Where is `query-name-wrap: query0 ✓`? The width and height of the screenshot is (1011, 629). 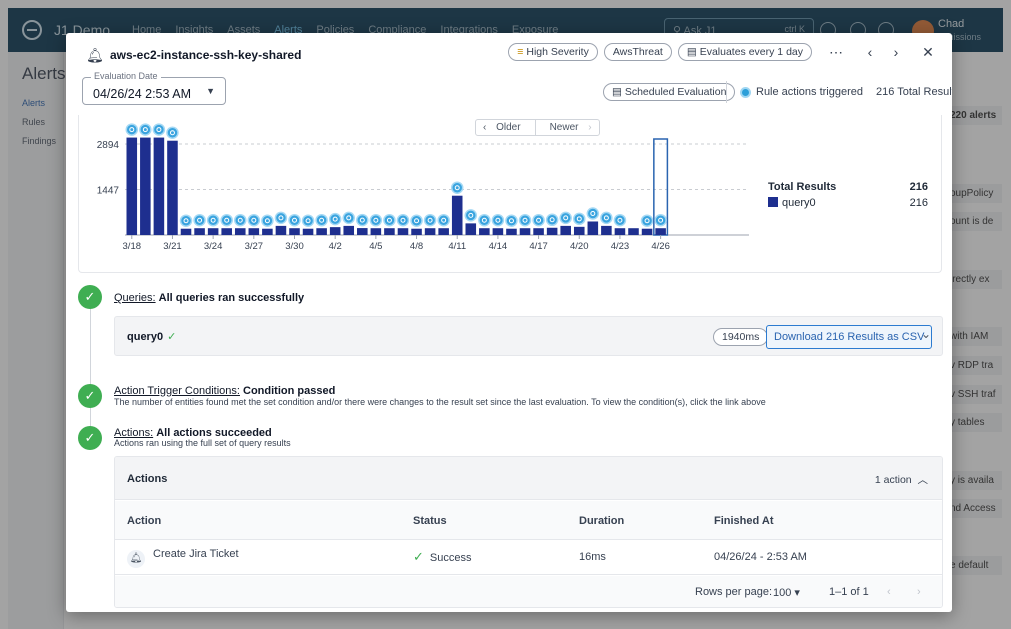
query-name-wrap: query0 ✓ is located at coordinates (151, 336).